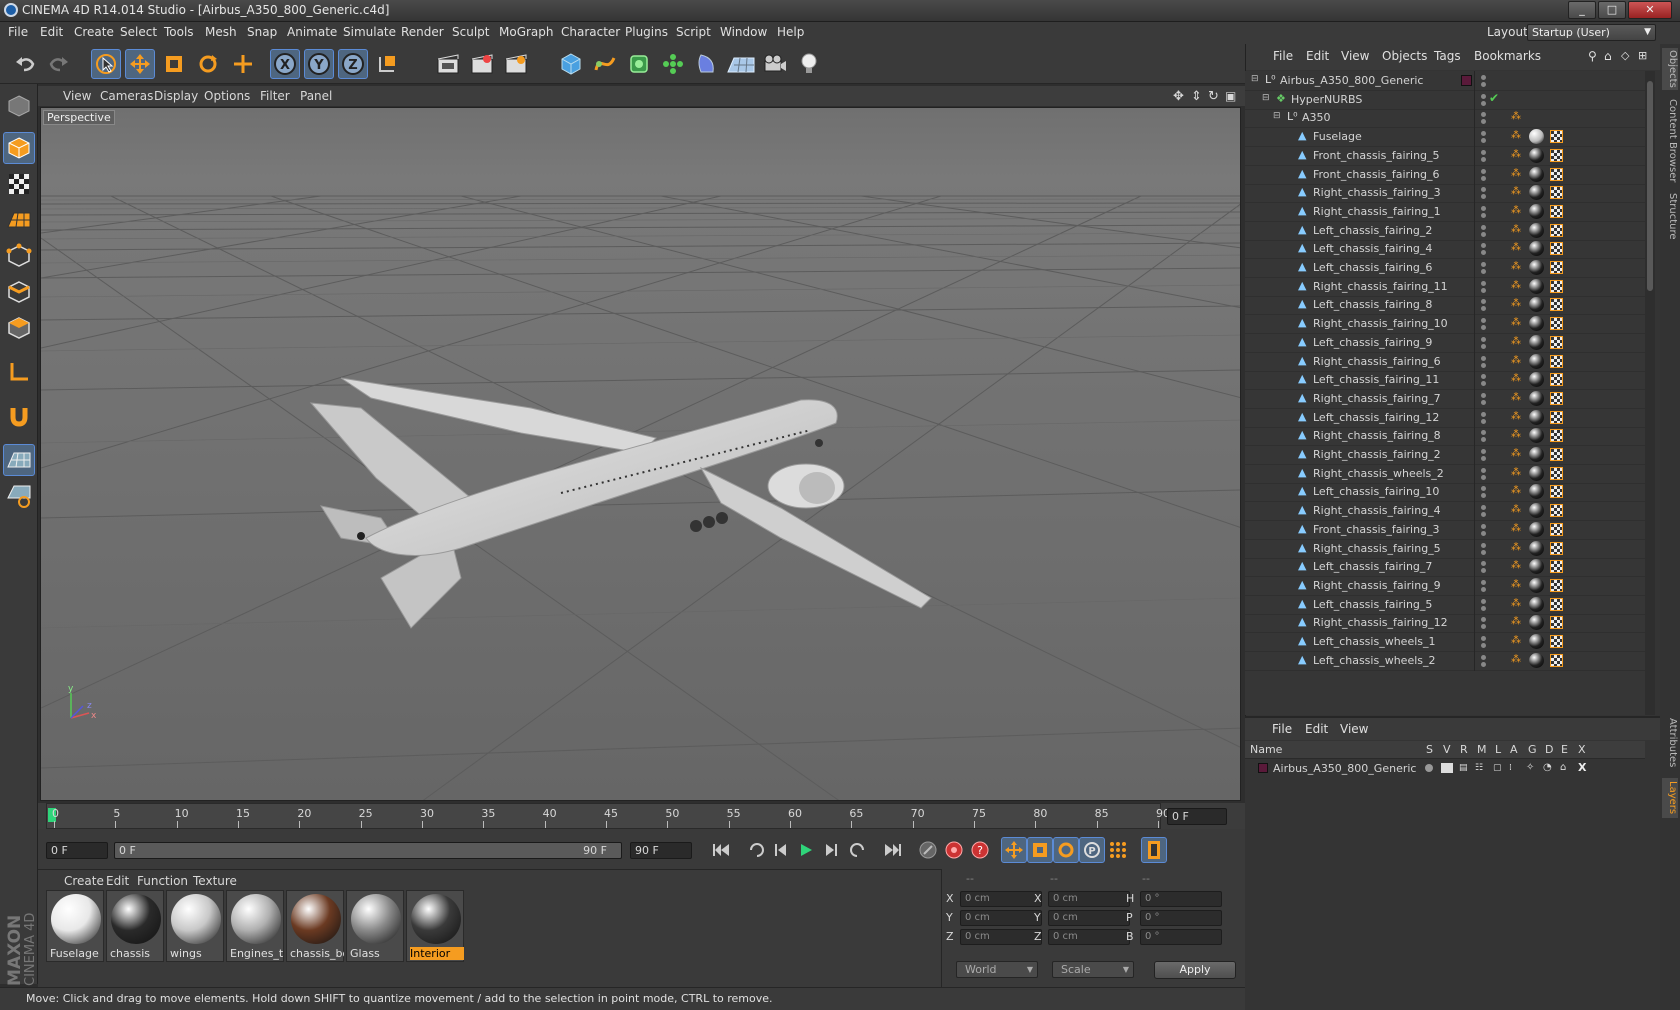  I want to click on x-axis-icon: X, so click(285, 64).